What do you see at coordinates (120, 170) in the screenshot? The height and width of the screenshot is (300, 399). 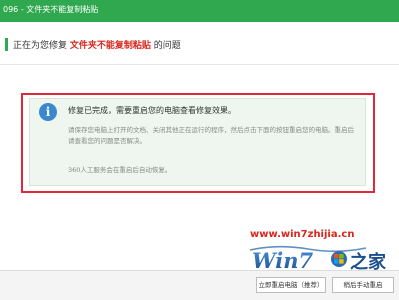 I see `result-note: 360人工服务会在重启后自动恢复。` at bounding box center [120, 170].